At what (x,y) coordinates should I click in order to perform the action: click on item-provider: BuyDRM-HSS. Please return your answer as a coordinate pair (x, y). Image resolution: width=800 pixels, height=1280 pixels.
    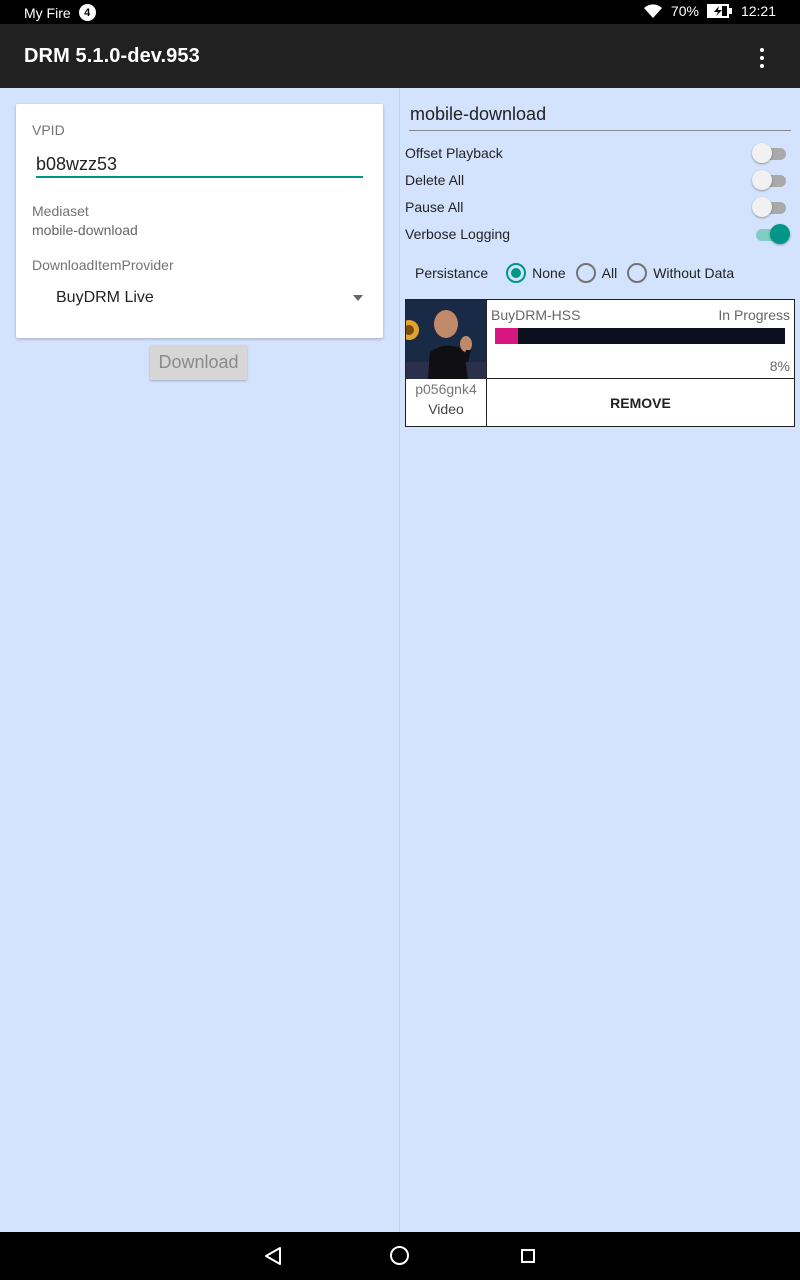
    Looking at the image, I should click on (536, 315).